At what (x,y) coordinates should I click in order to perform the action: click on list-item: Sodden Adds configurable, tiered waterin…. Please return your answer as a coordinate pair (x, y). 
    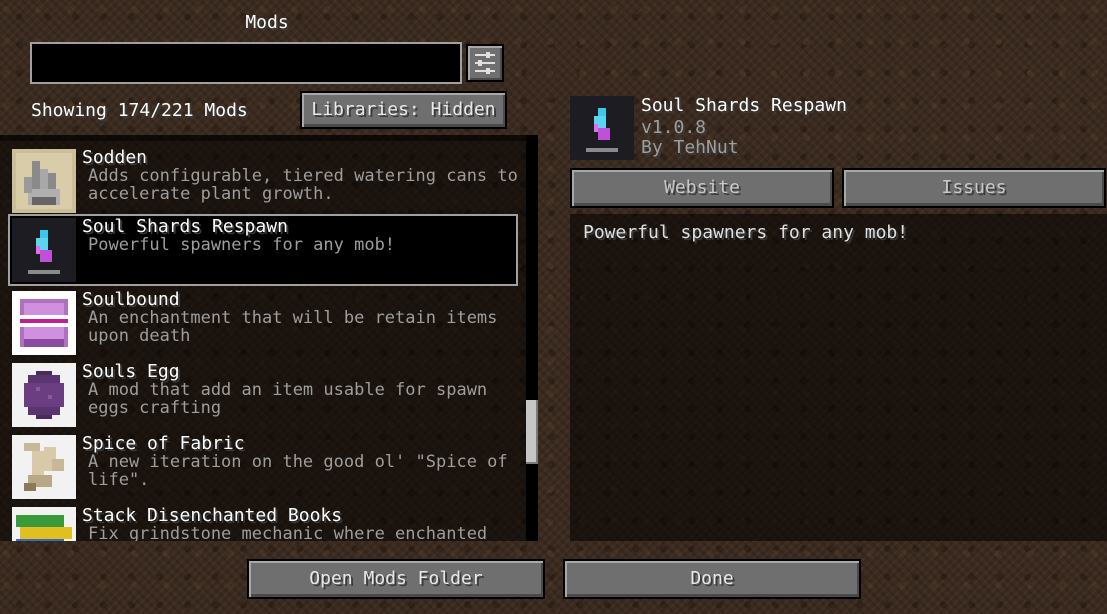
    Looking at the image, I should click on (264, 182).